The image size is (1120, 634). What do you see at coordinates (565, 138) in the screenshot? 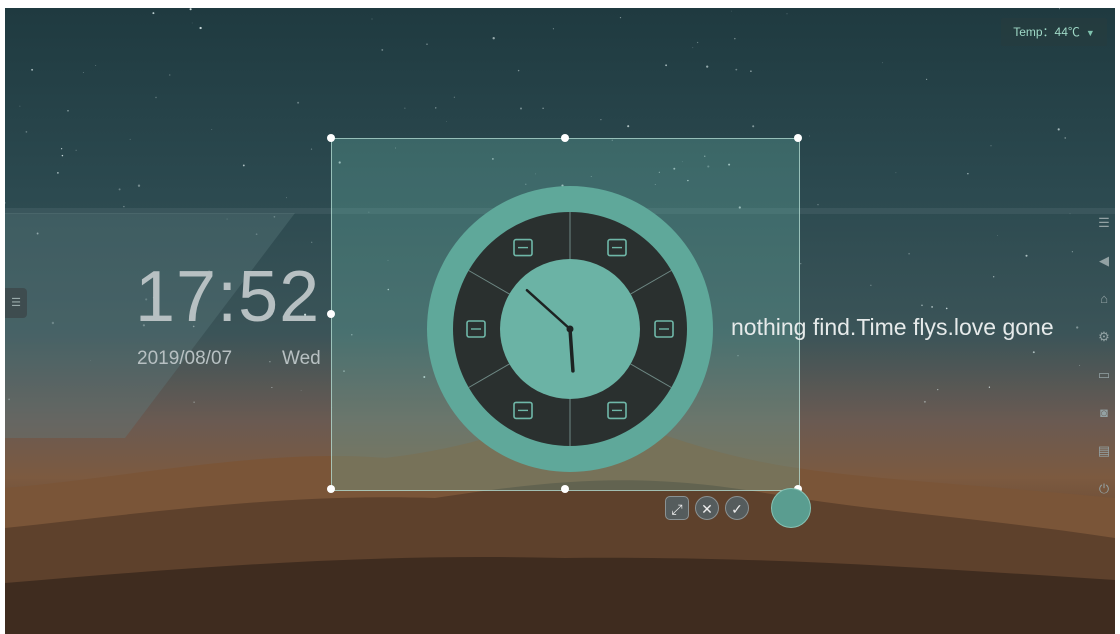
I see `resize-handle-top` at bounding box center [565, 138].